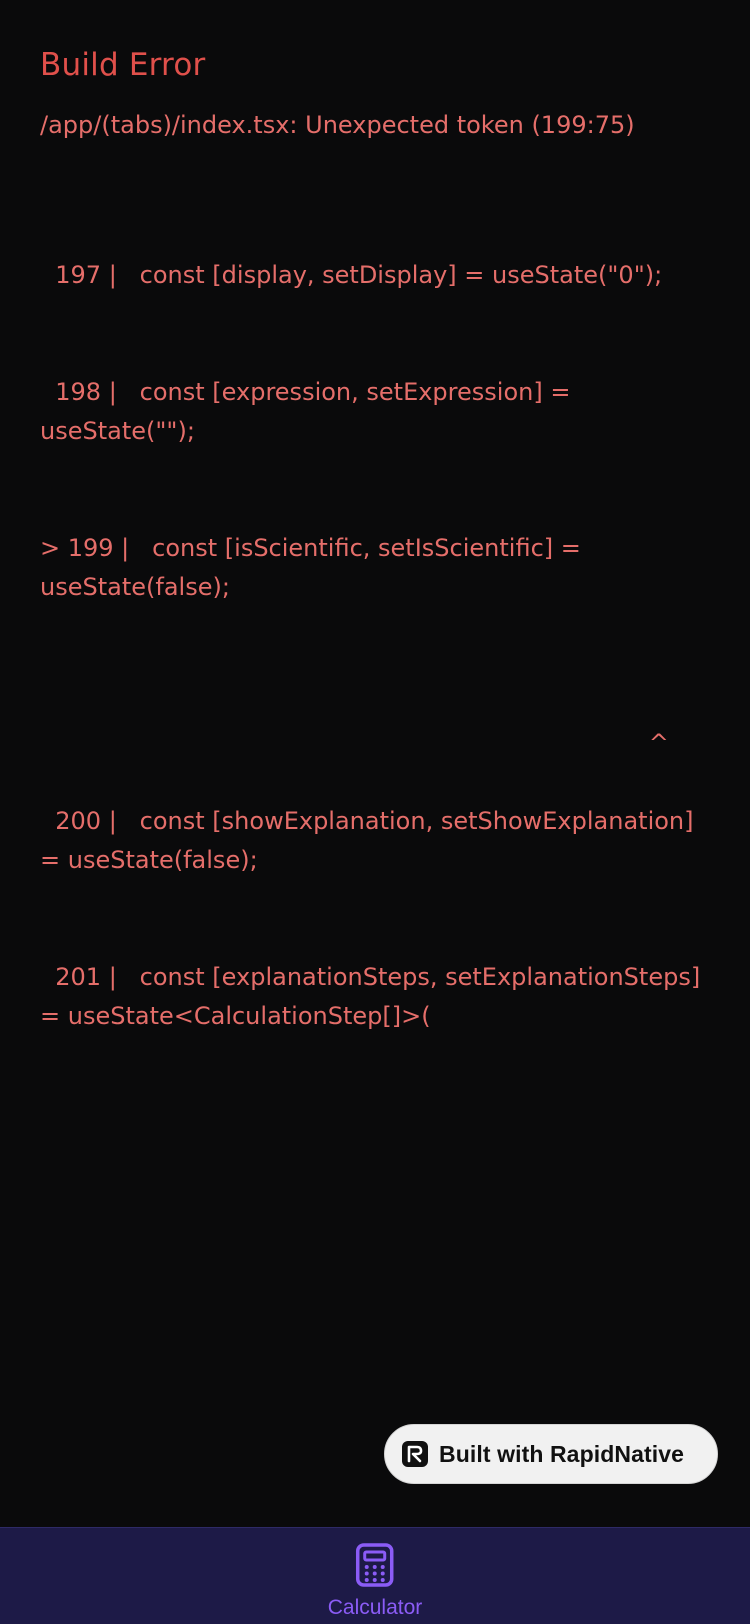 This screenshot has height=1624, width=750. I want to click on error-caret-marker: ^, so click(658, 743).